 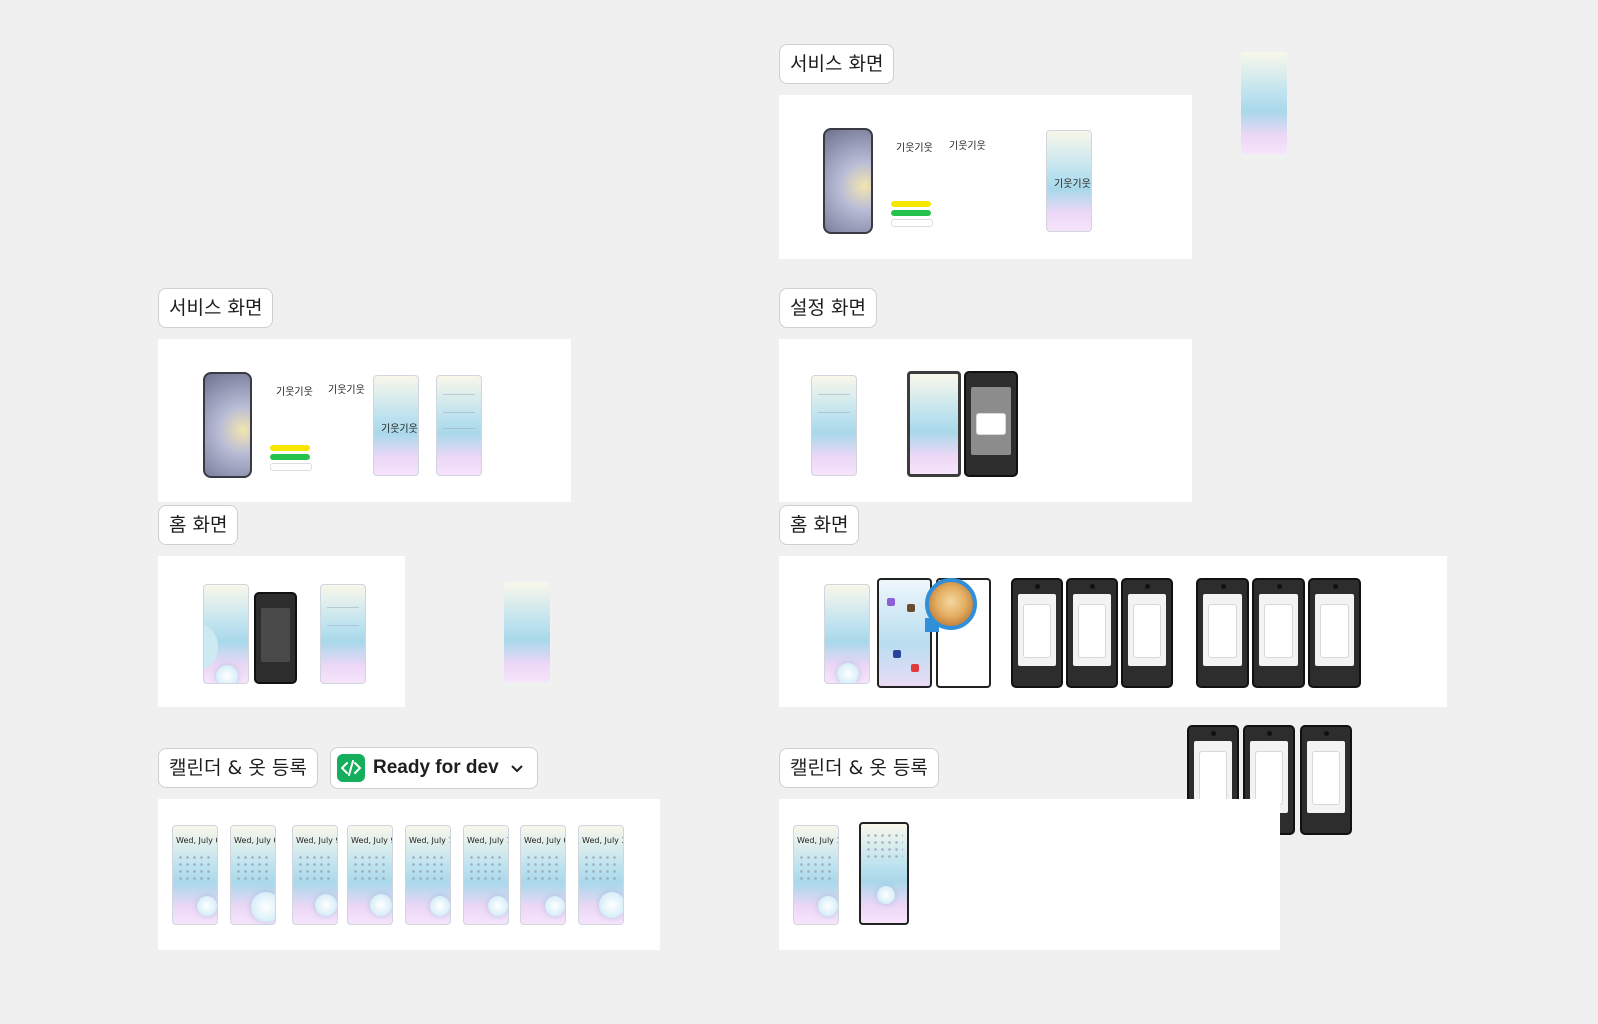 What do you see at coordinates (254, 840) in the screenshot?
I see `date-label: Wed, July 06` at bounding box center [254, 840].